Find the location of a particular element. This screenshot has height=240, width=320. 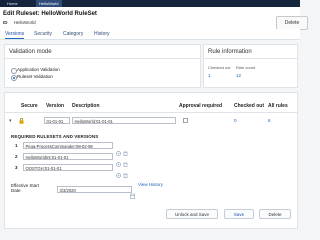

effective-start-date-label: Effective Start Date is located at coordinates (25, 188).